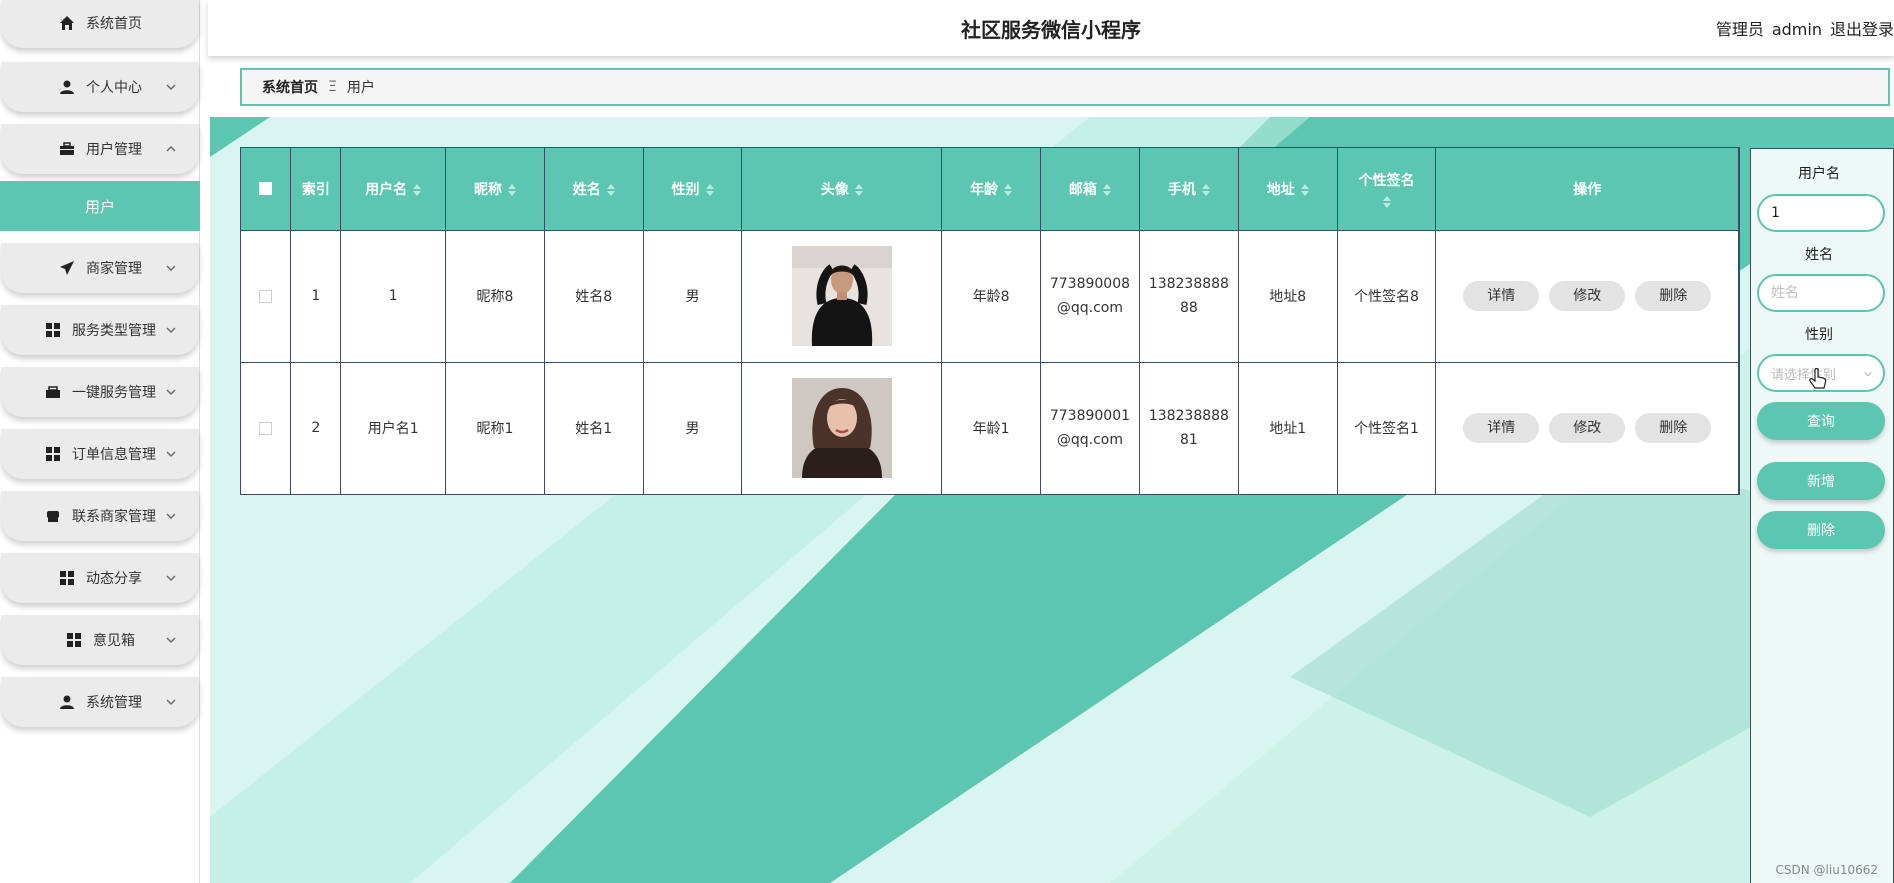 The image size is (1894, 883). Describe the element at coordinates (1819, 335) in the screenshot. I see `gender-label: 性别` at that location.